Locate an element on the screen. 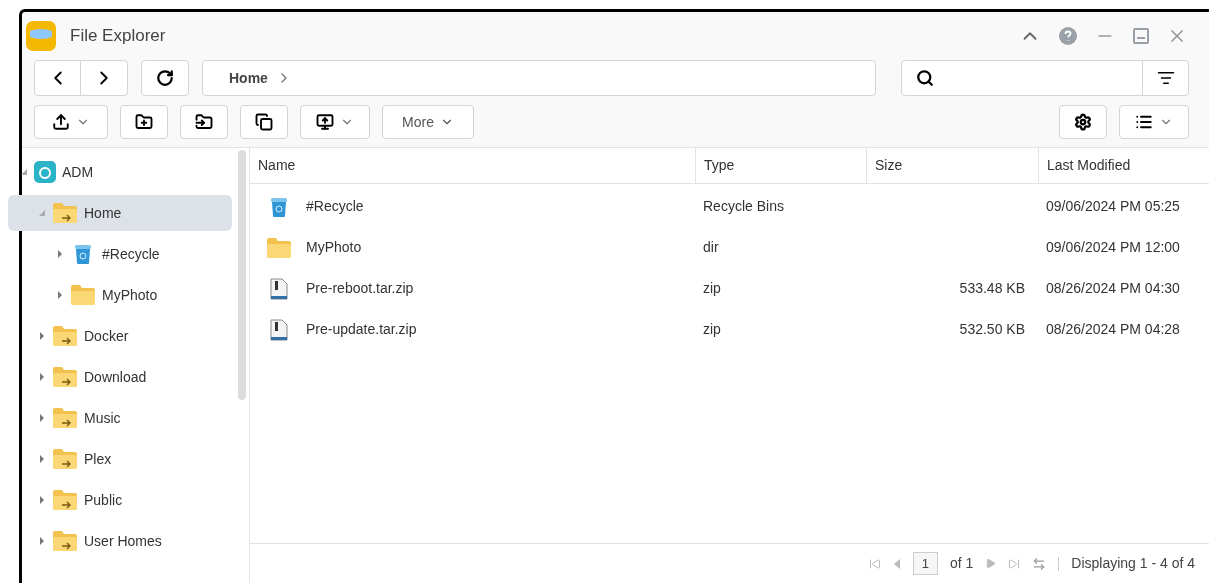 The image size is (1209, 583). new-folder-button is located at coordinates (144, 122).